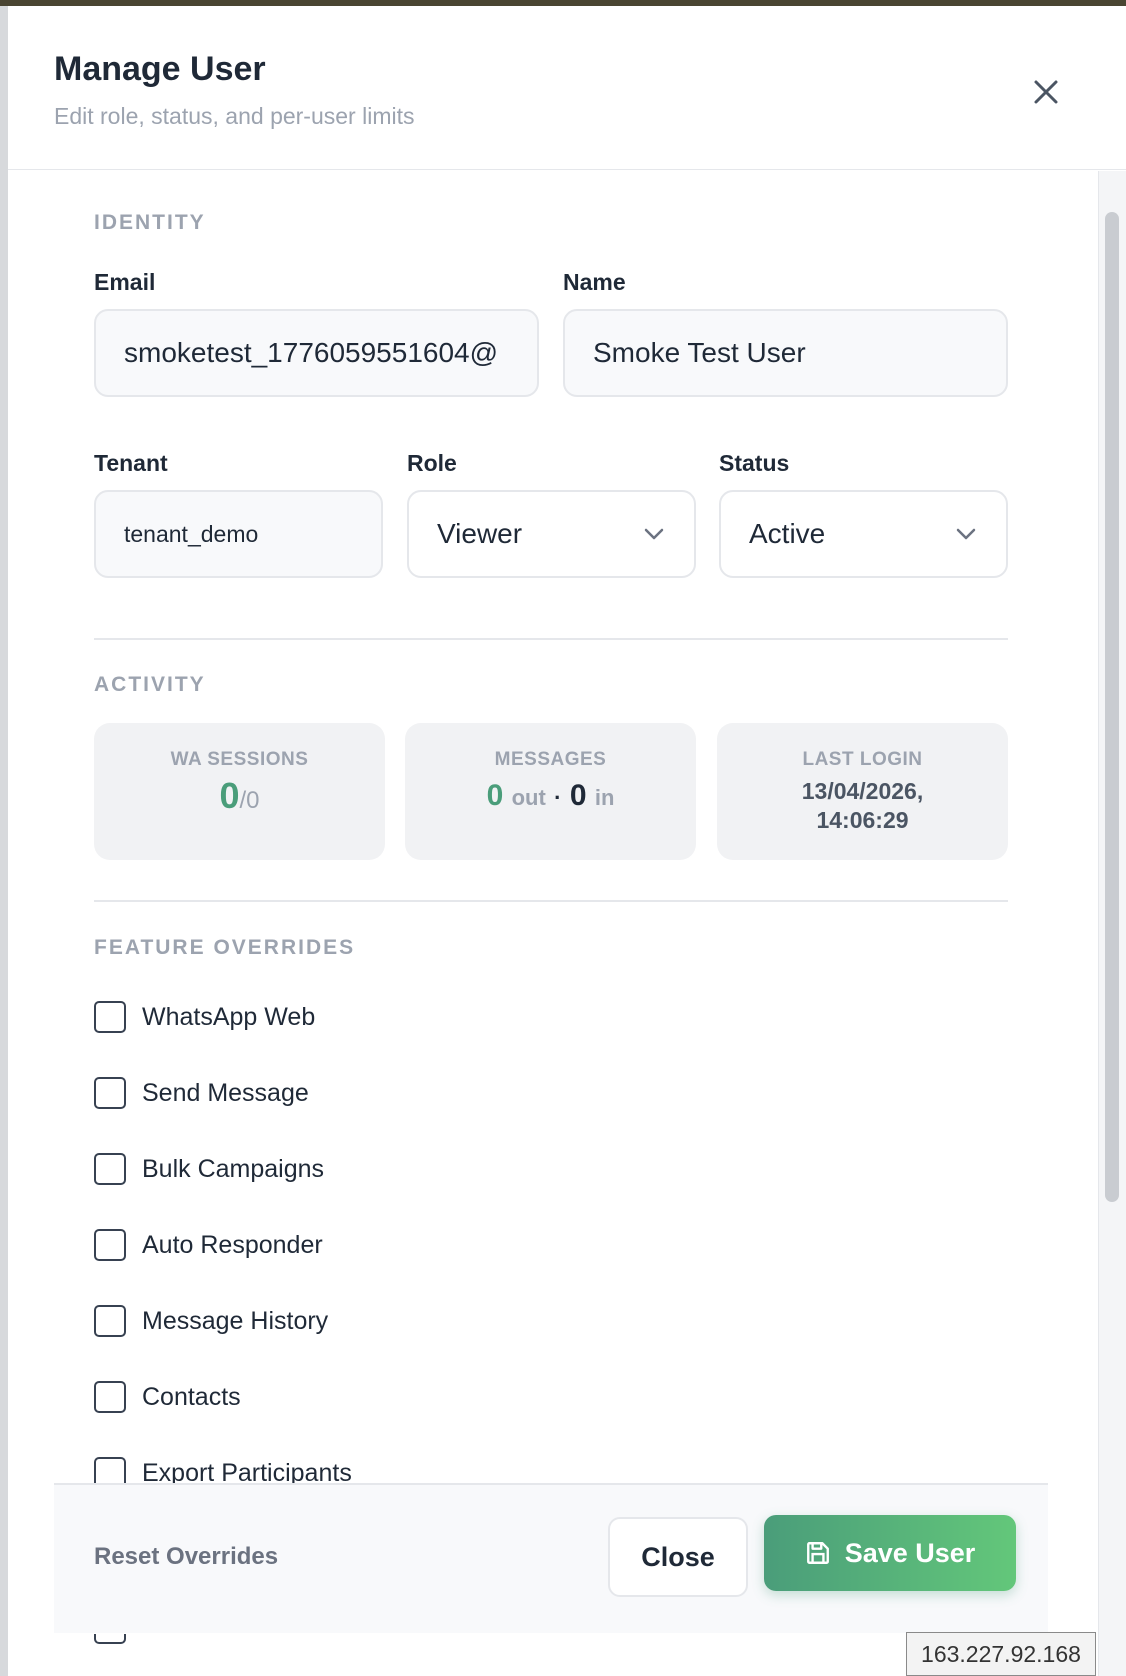  What do you see at coordinates (863, 534) in the screenshot?
I see `status-select: Active` at bounding box center [863, 534].